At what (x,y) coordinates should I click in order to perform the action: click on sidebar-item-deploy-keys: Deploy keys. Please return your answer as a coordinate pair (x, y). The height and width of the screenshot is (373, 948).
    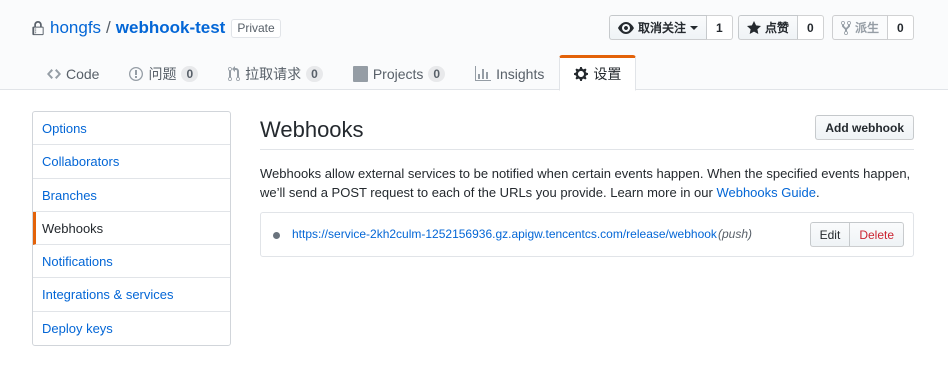
    Looking at the image, I should click on (131, 328).